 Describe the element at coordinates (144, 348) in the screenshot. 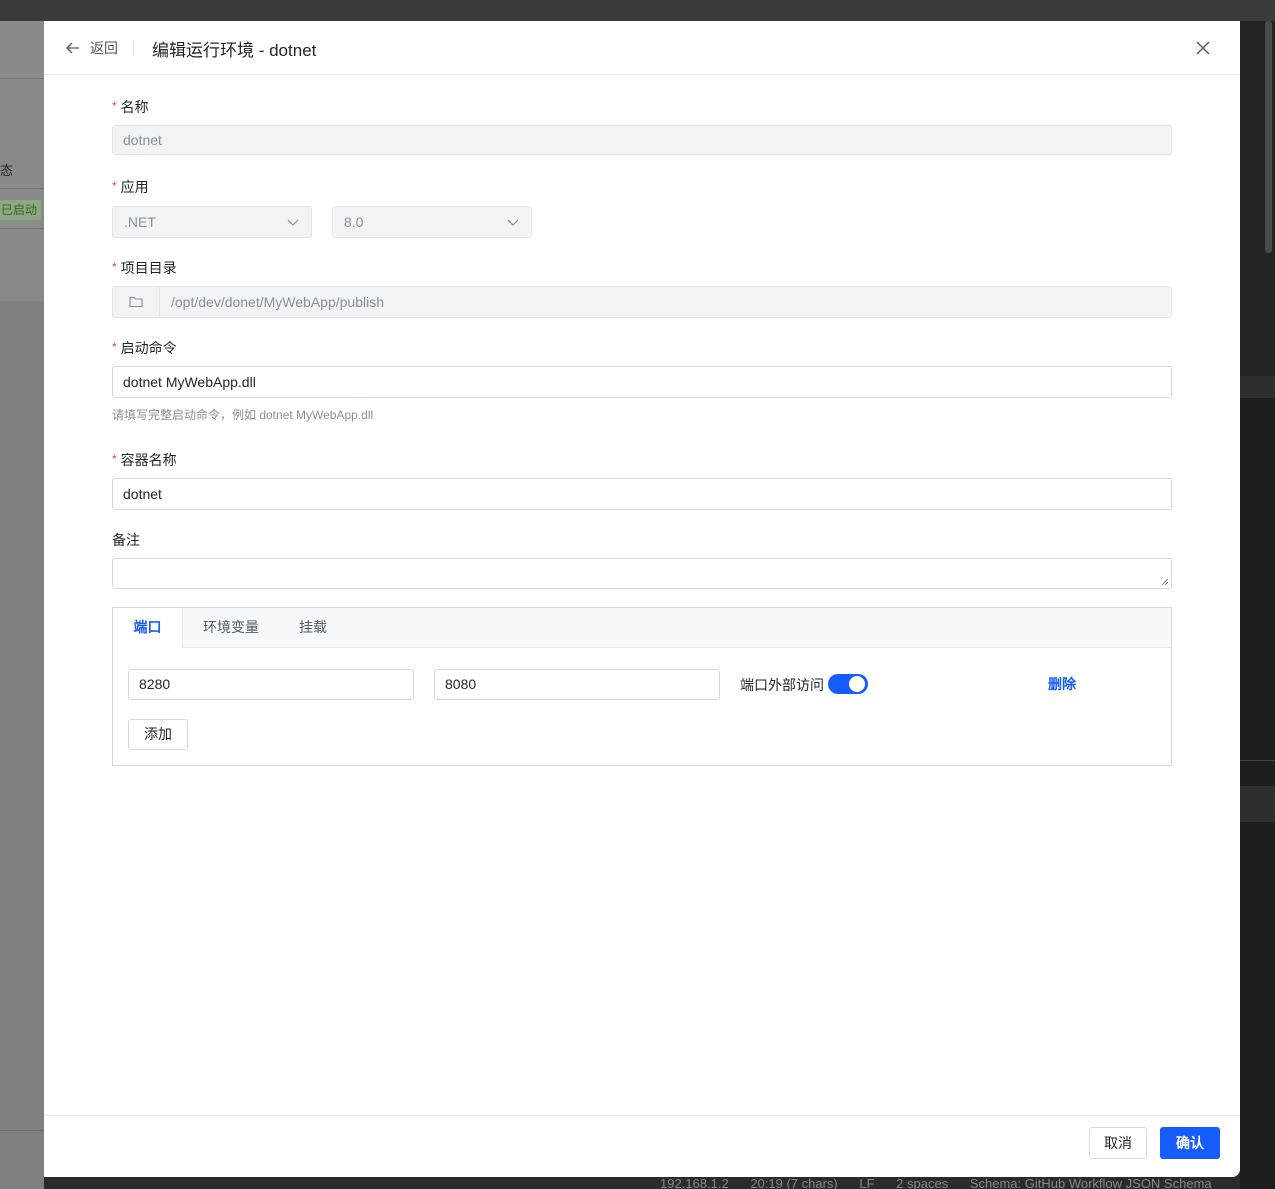

I see `start-cmd-label: * 启动命令` at that location.